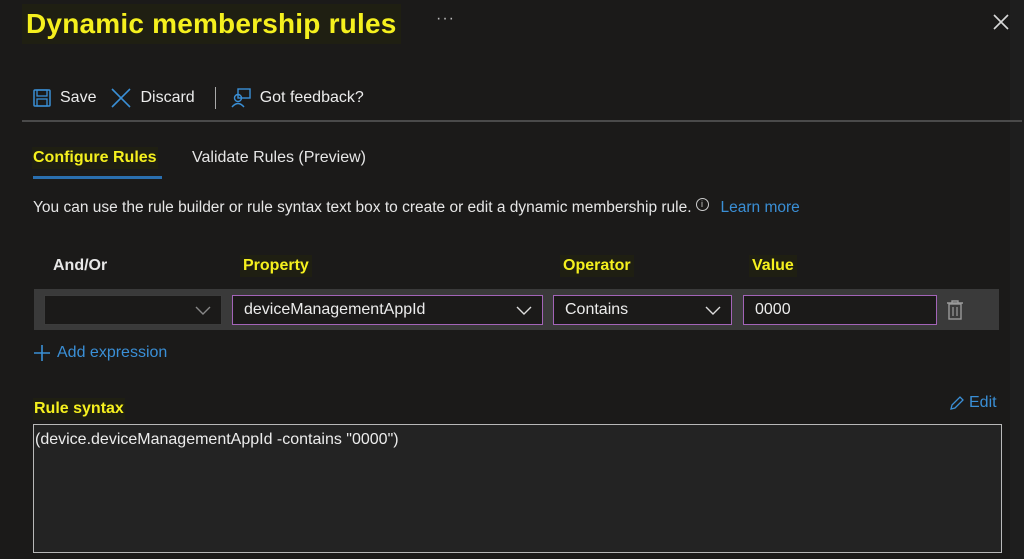 The image size is (1024, 559). I want to click on active-tab-indicator, so click(97, 177).